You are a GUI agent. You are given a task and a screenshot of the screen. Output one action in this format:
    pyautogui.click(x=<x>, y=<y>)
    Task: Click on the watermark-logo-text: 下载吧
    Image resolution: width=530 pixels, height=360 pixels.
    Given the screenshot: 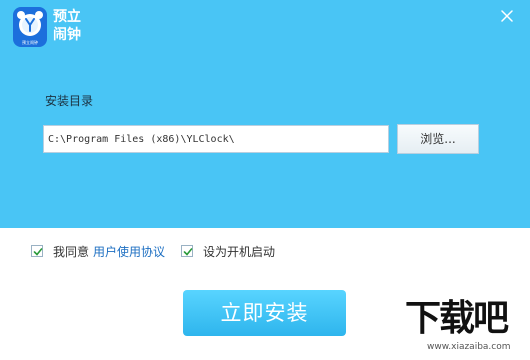 What is the action you would take?
    pyautogui.click(x=457, y=318)
    